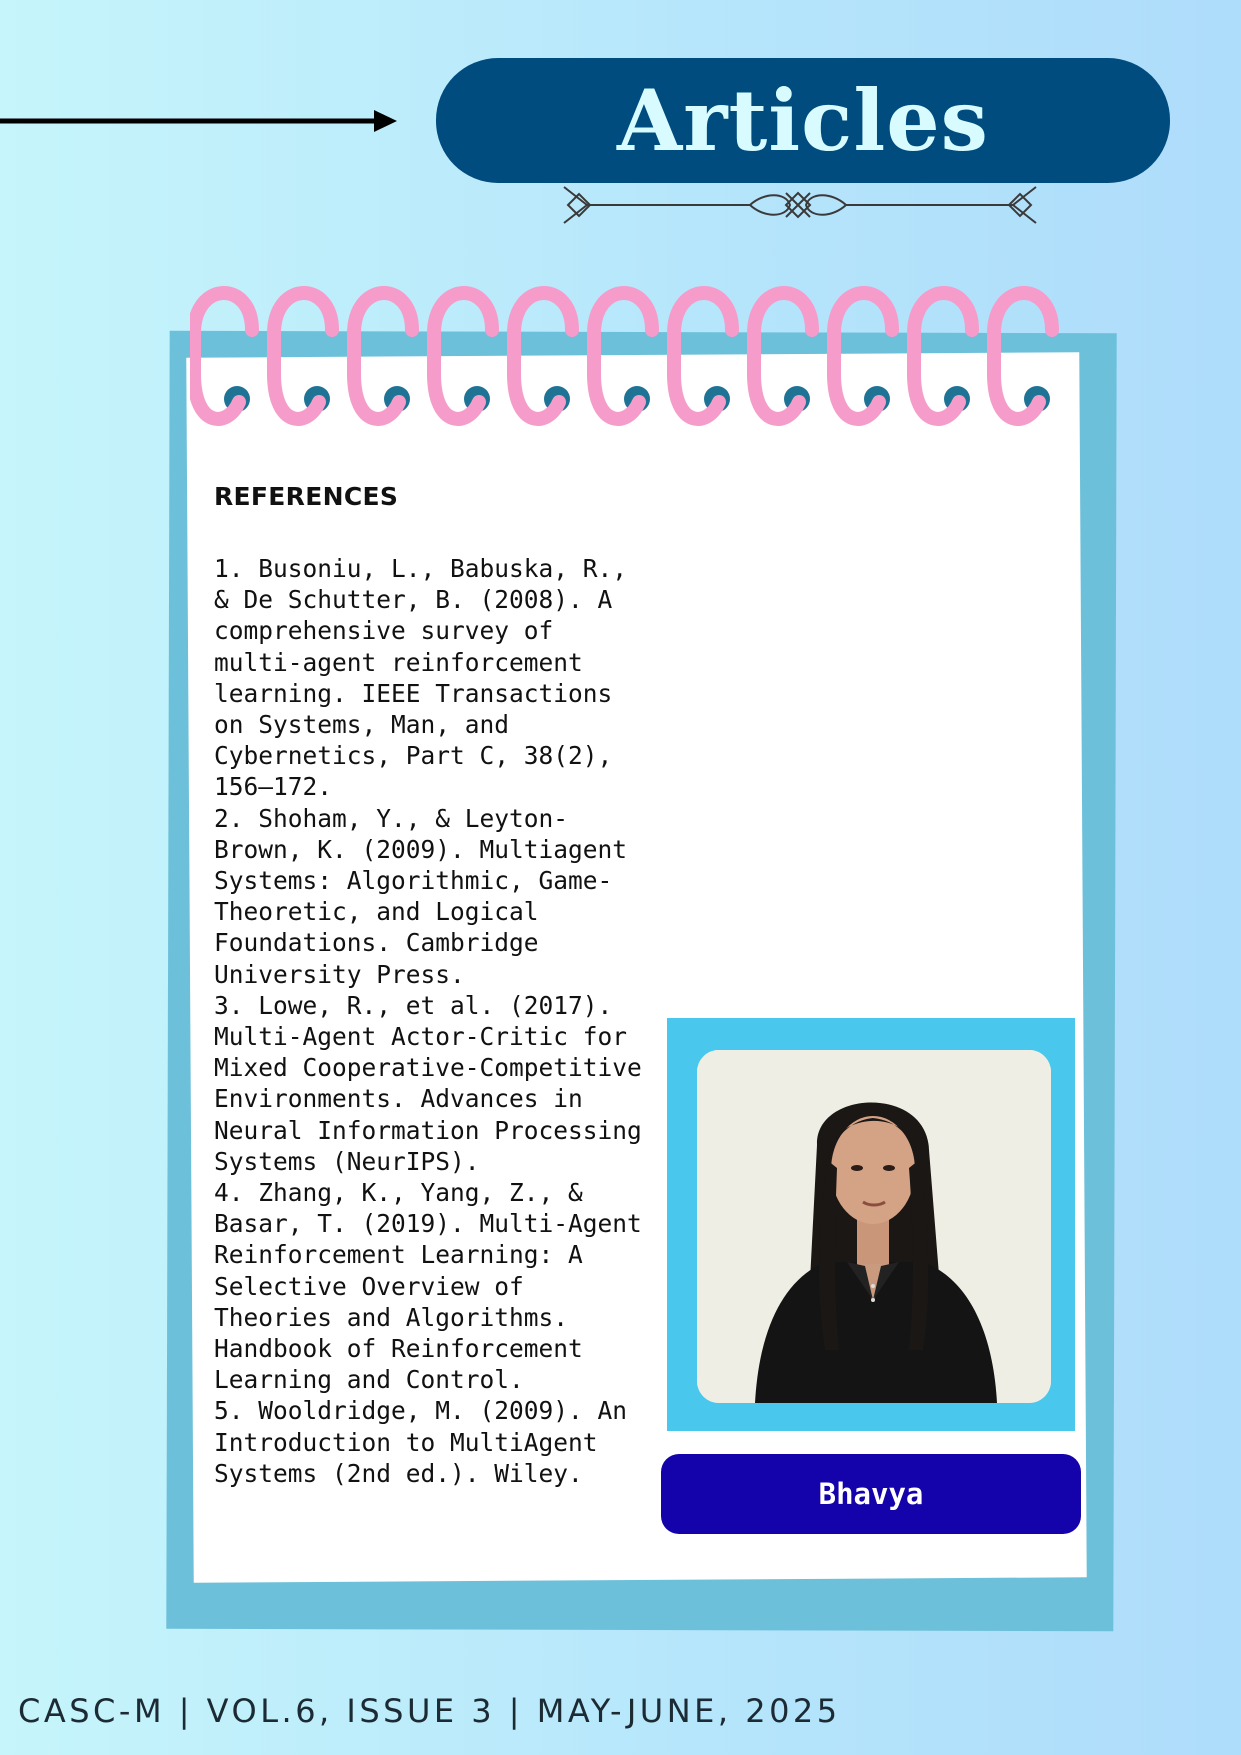  I want to click on author-portrait-image, so click(874, 1226).